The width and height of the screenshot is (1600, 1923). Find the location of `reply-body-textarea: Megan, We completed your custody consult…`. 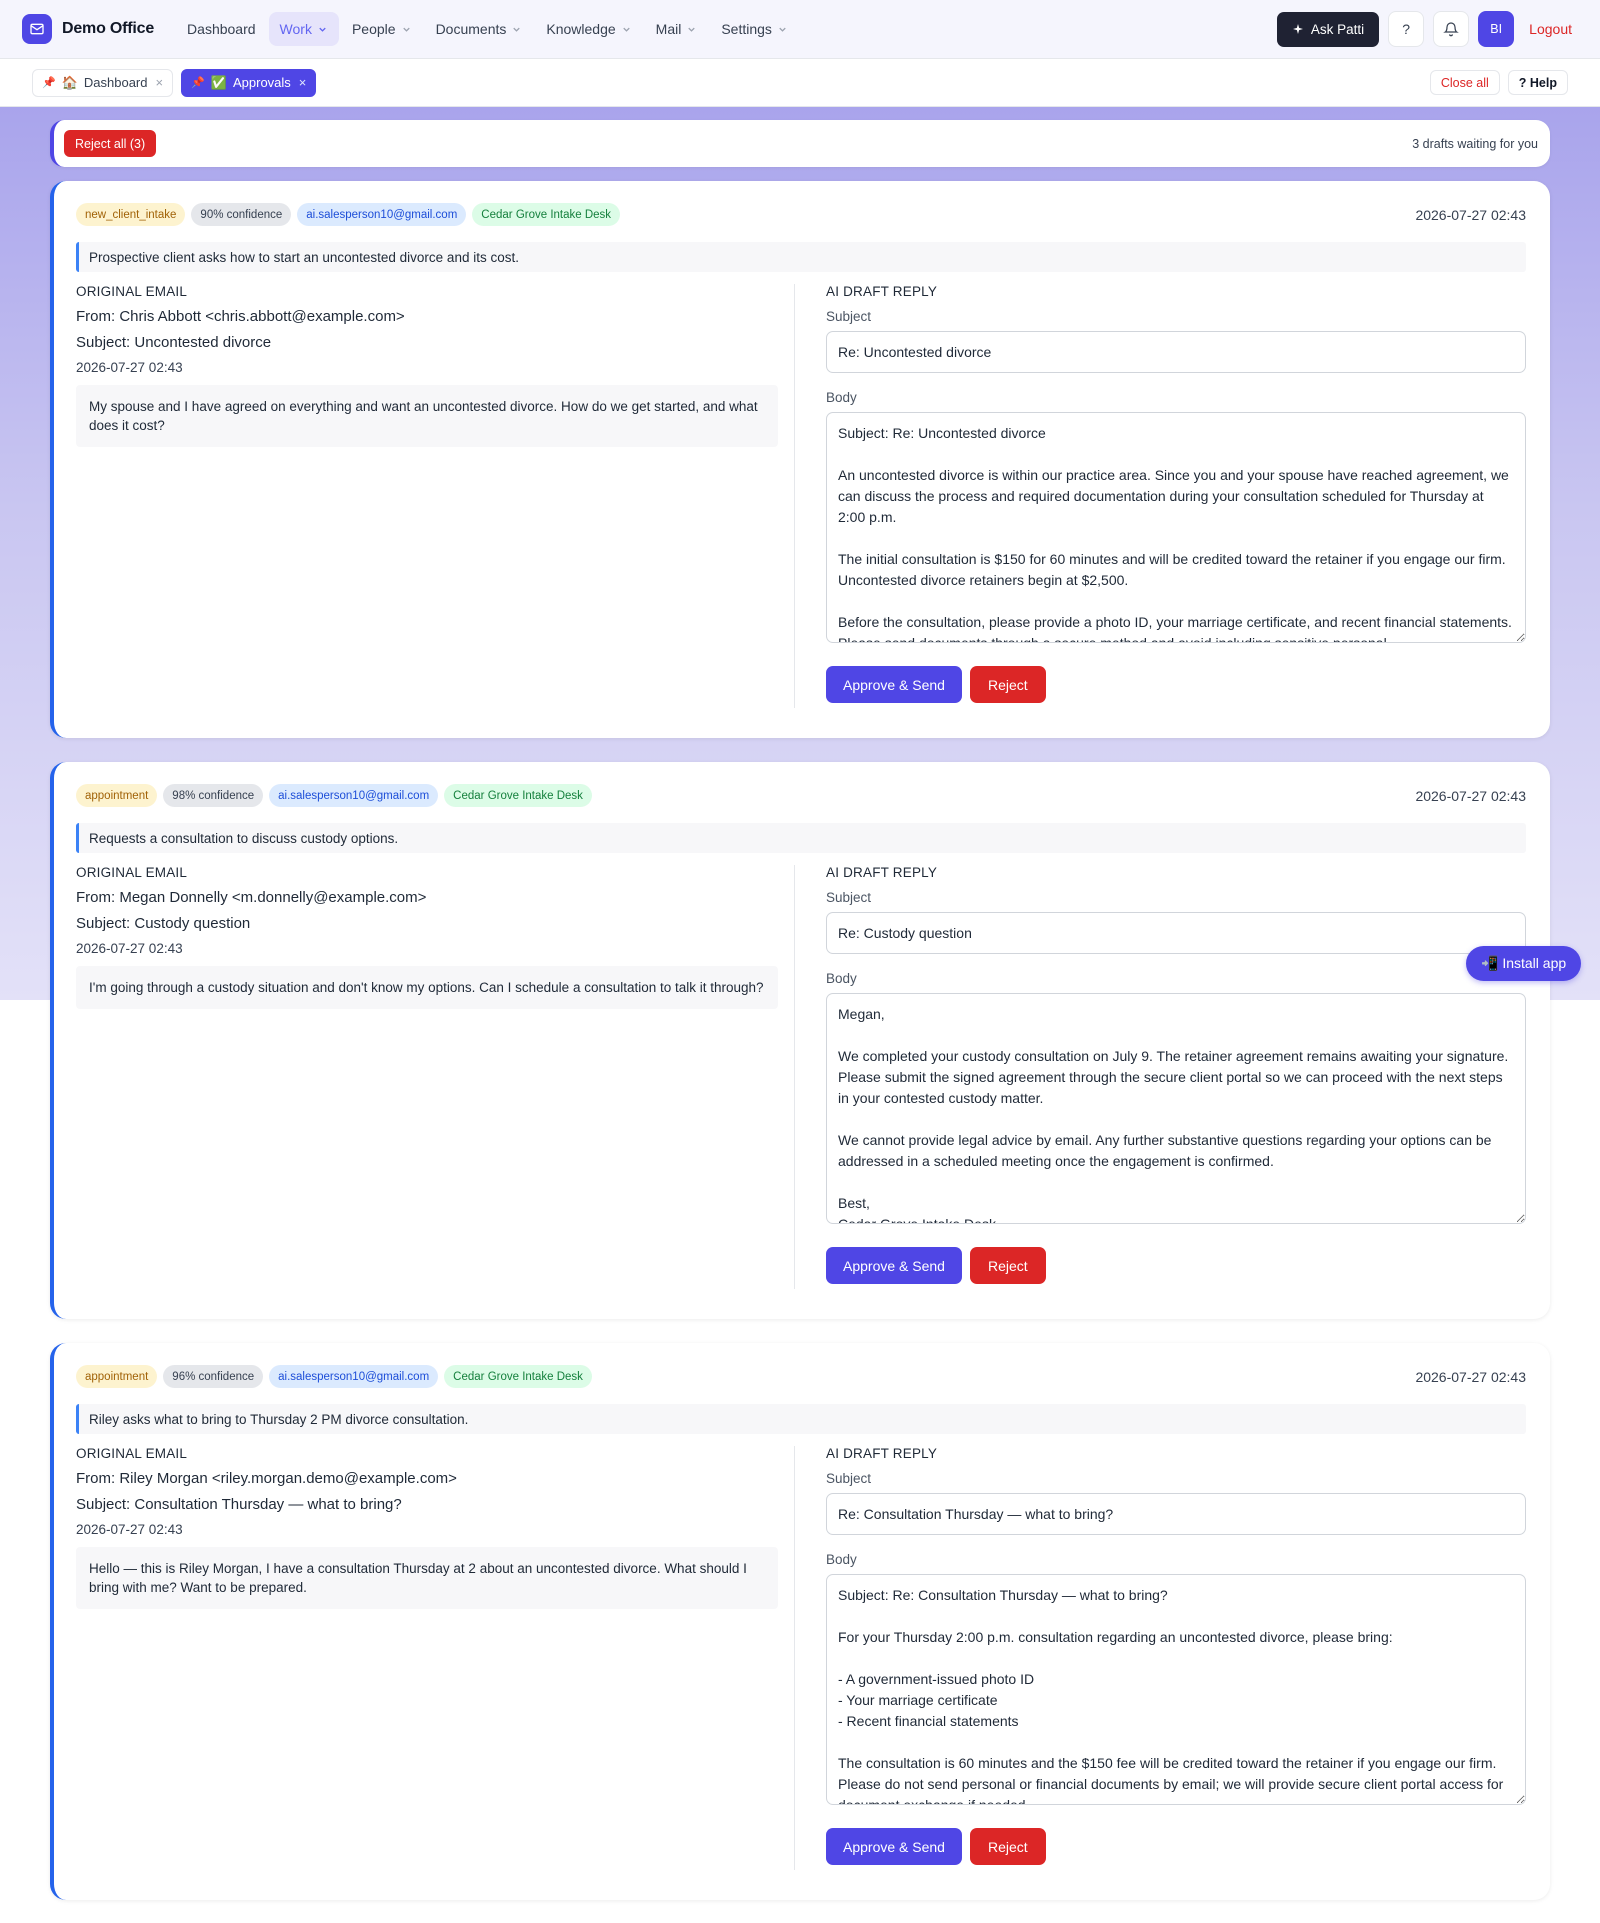

reply-body-textarea: Megan, We completed your custody consult… is located at coordinates (1176, 1108).